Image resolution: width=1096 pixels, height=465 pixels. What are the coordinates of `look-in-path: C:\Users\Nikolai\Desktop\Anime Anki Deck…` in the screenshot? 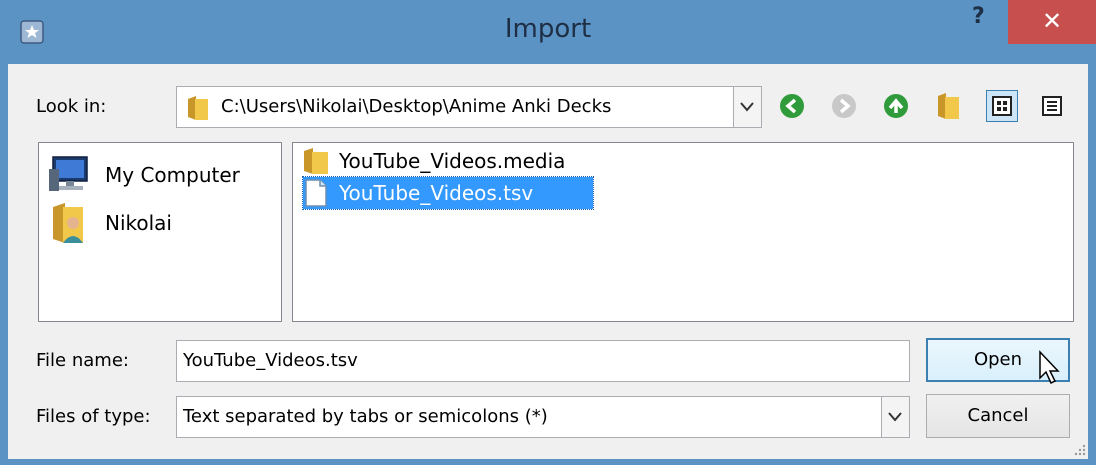 It's located at (416, 106).